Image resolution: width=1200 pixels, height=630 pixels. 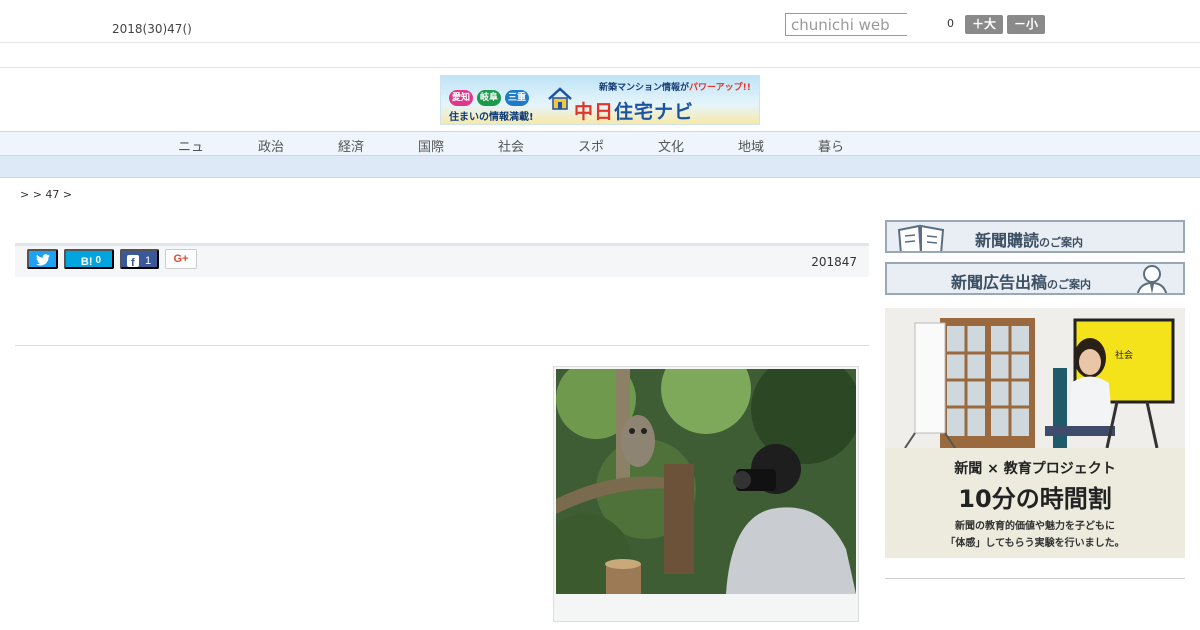 What do you see at coordinates (950, 23) in the screenshot?
I see `header-count: 0` at bounding box center [950, 23].